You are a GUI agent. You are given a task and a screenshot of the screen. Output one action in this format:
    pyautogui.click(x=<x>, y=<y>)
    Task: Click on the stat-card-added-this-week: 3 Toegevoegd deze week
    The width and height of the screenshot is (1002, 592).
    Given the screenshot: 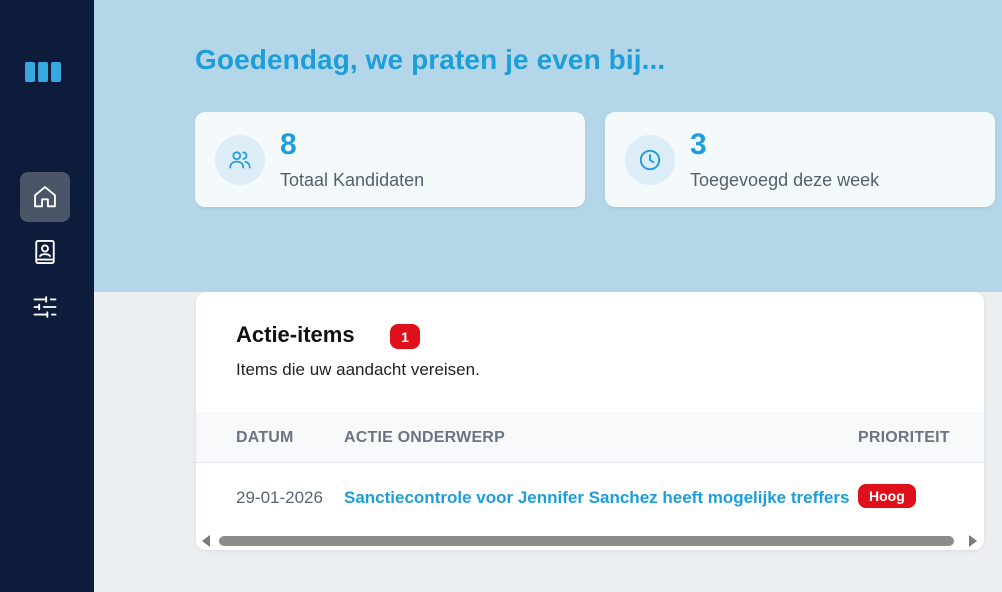 What is the action you would take?
    pyautogui.click(x=800, y=159)
    